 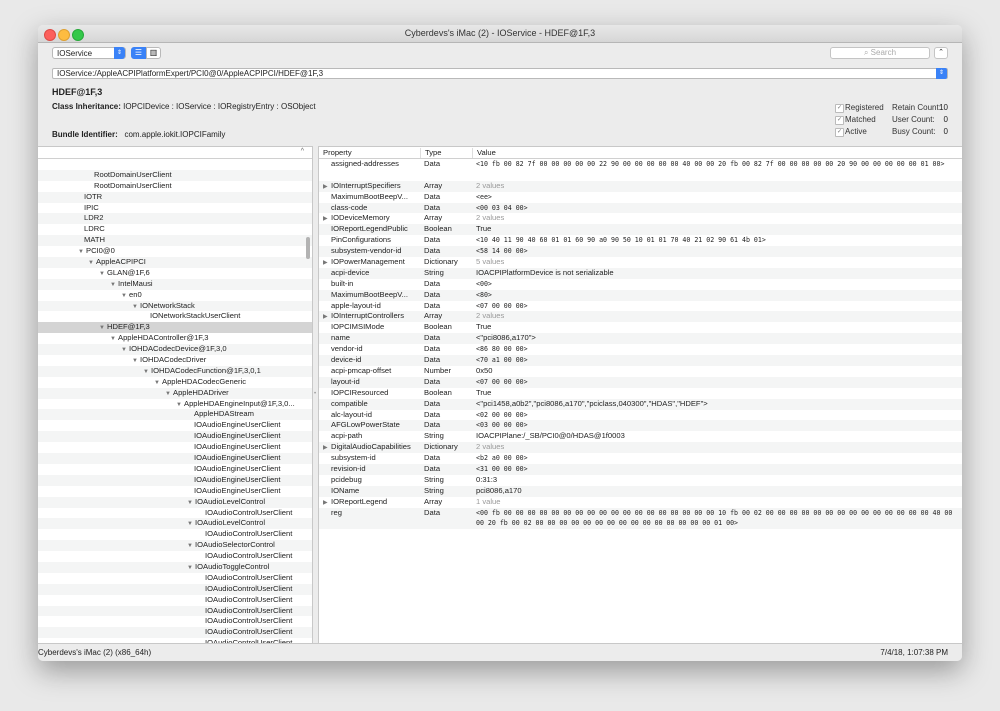 I want to click on tree-row: ▼ PCI0@0, so click(x=175, y=251).